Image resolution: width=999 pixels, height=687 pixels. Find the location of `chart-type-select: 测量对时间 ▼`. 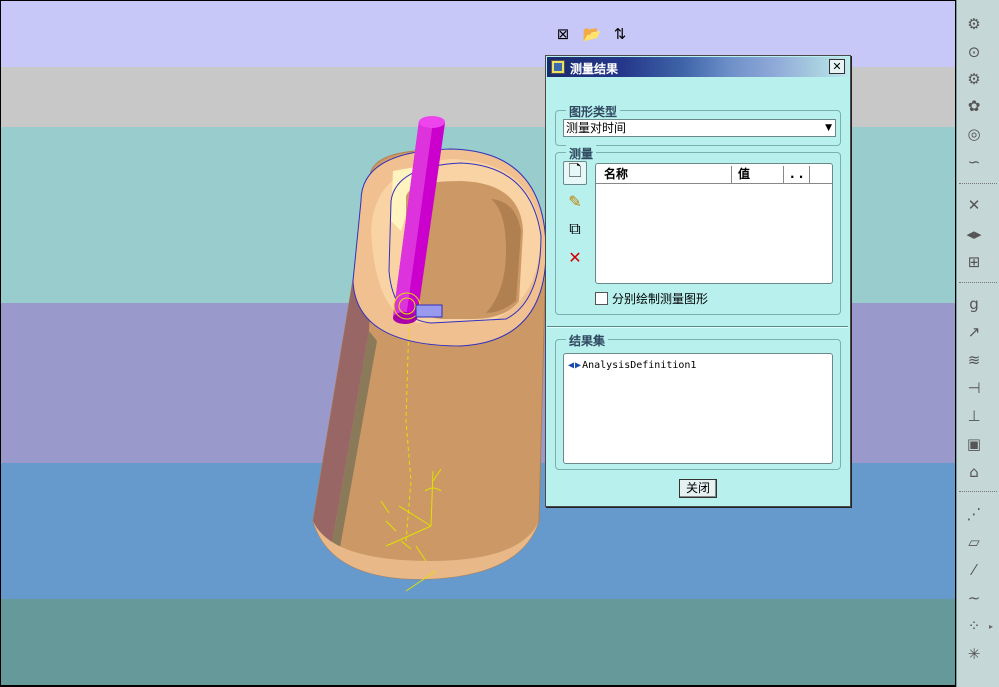

chart-type-select: 测量对时间 ▼ is located at coordinates (699, 128).